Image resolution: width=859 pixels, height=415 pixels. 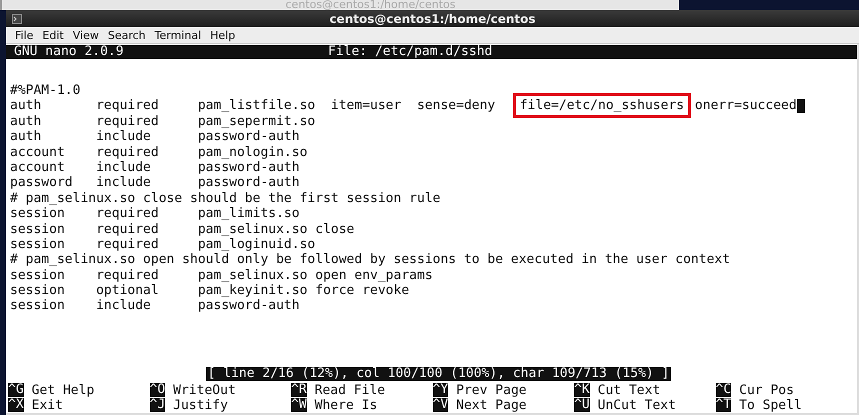 What do you see at coordinates (155, 214) in the screenshot?
I see `code-text: session required pam_limits.so` at bounding box center [155, 214].